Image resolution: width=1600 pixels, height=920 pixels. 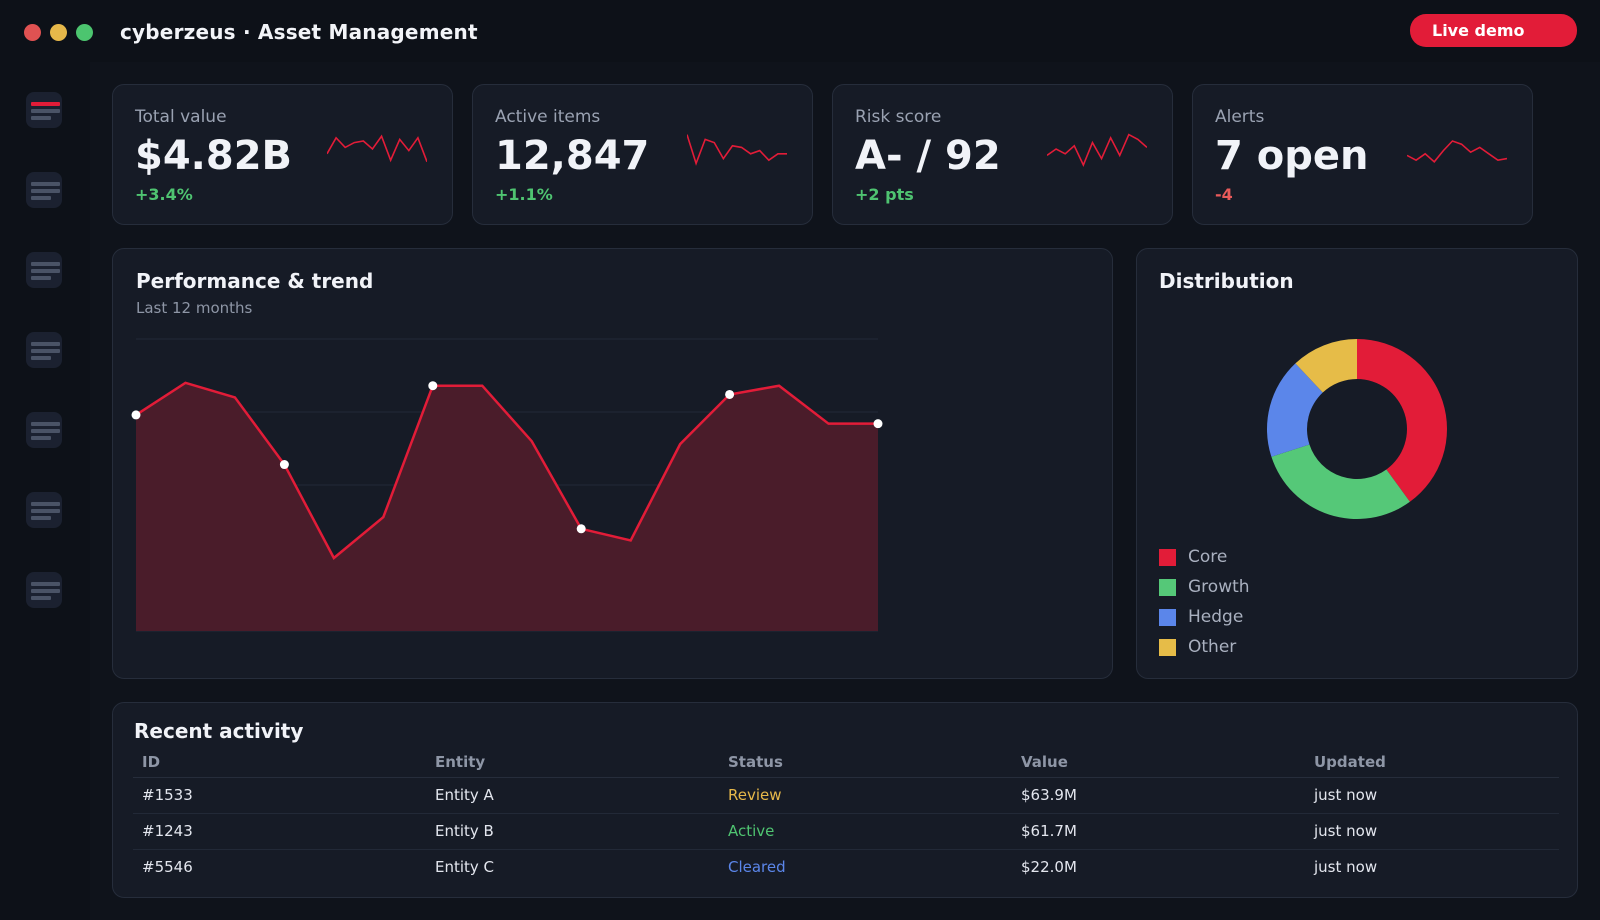 I want to click on maximize-window-button, so click(x=84, y=32).